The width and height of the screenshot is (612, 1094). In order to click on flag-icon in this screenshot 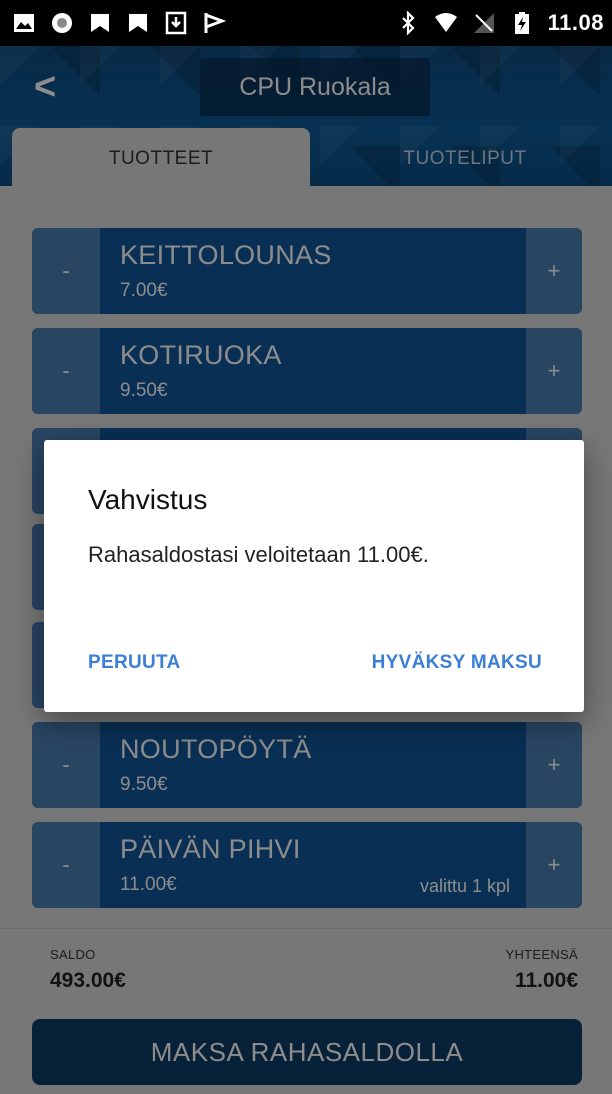, I will do `click(215, 23)`.